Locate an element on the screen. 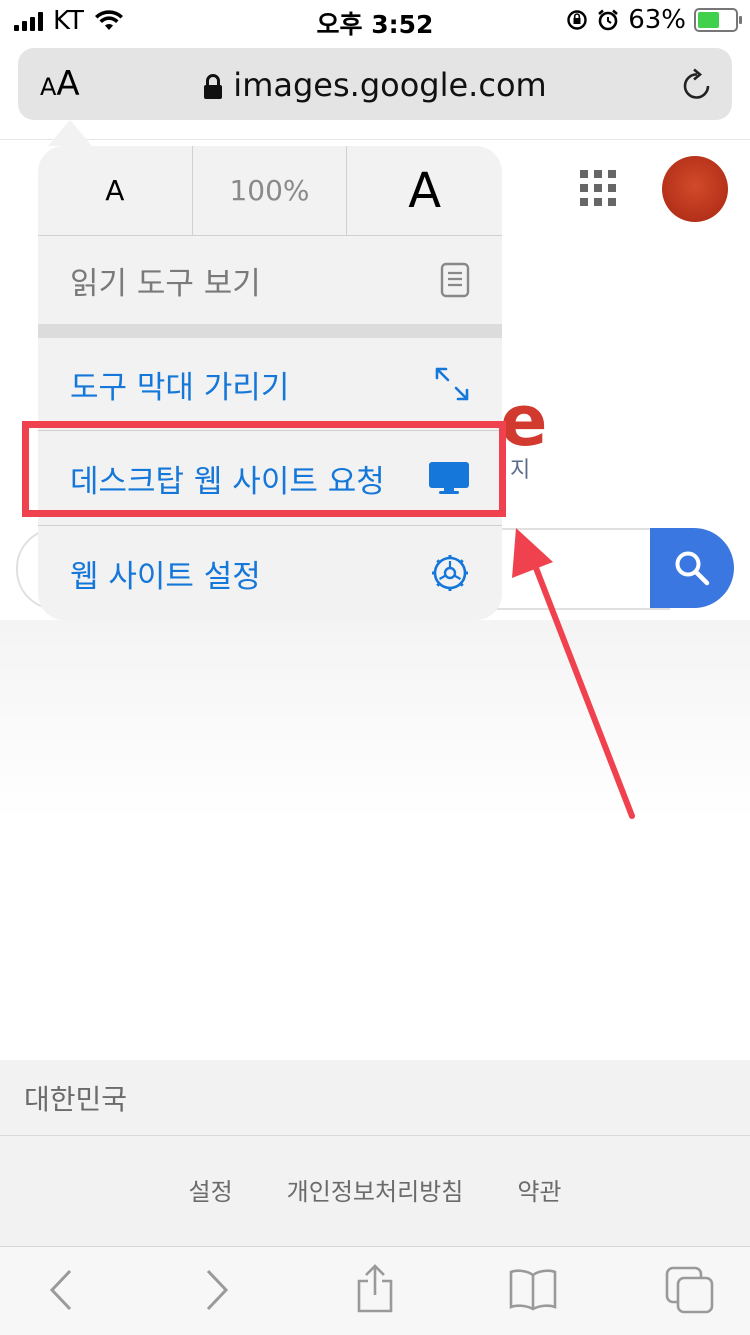 The image size is (750, 1335). bookmarks-icon is located at coordinates (533, 1290).